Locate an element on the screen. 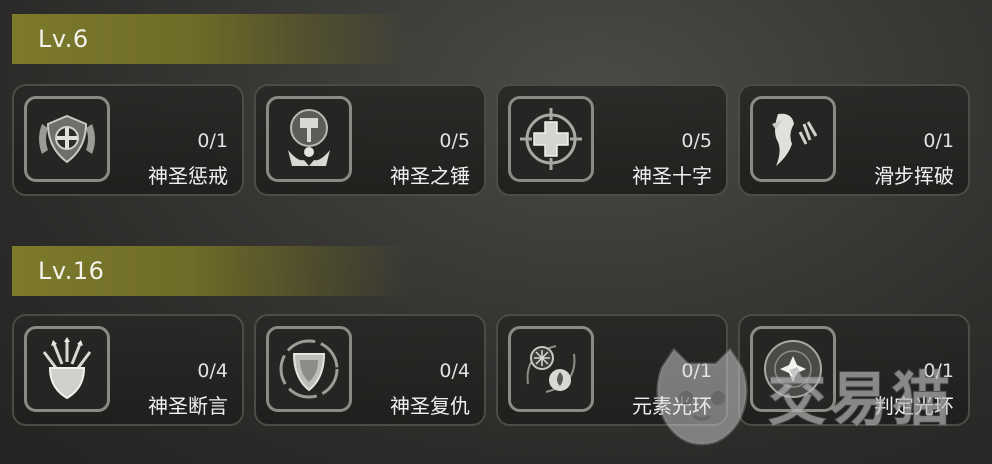  slide-strike-icon is located at coordinates (795, 139).